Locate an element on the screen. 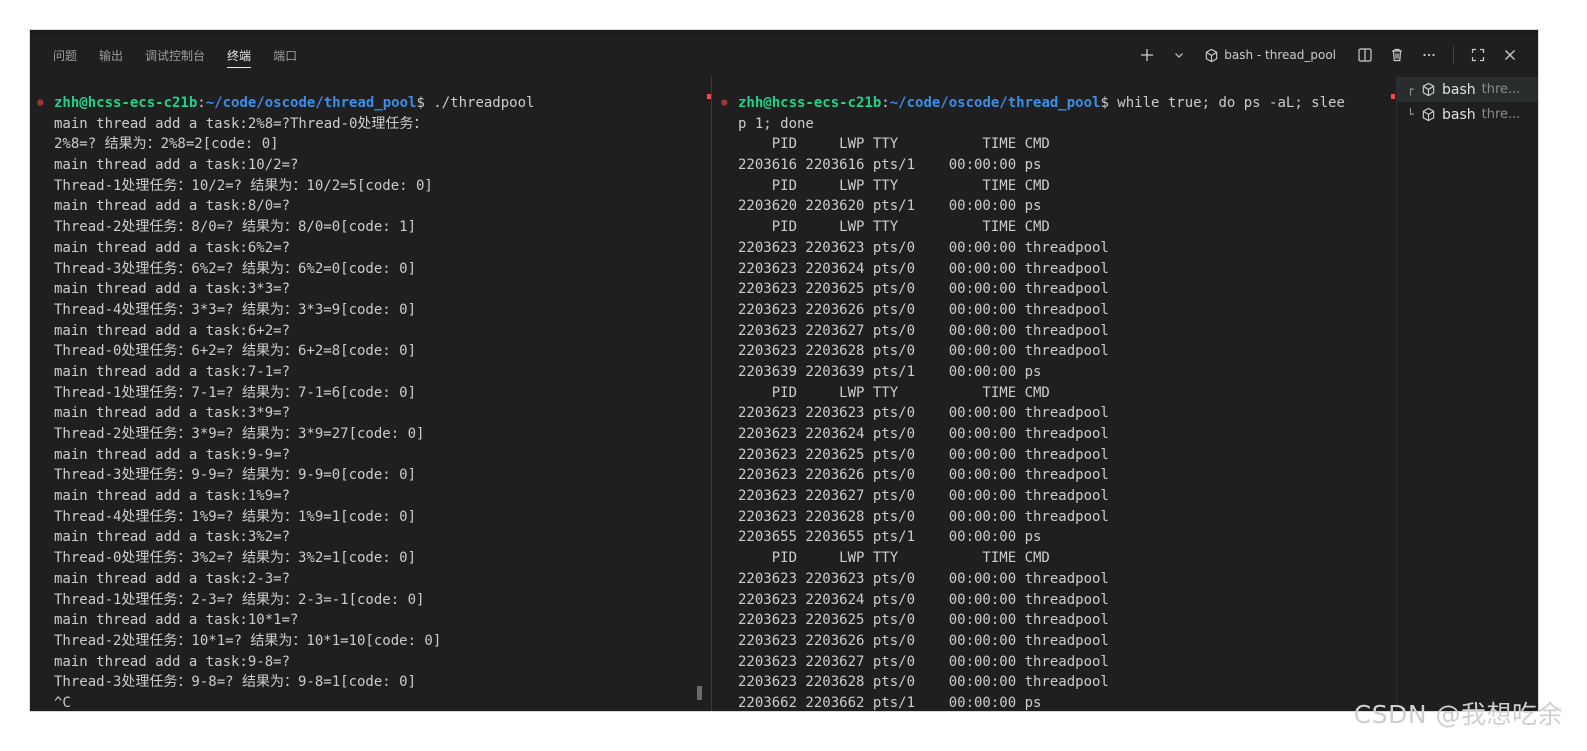  terminal-line: main thread add a task:9-9=? is located at coordinates (172, 454).